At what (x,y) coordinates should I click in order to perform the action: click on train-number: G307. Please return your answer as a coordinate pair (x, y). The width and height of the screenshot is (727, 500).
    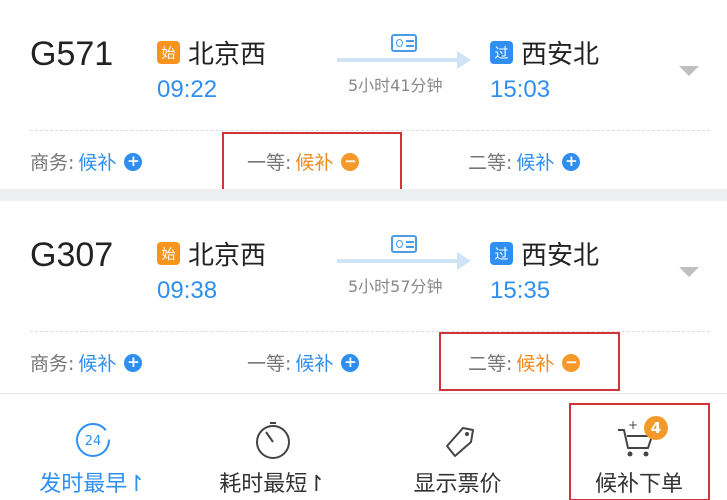
    Looking at the image, I should click on (72, 255).